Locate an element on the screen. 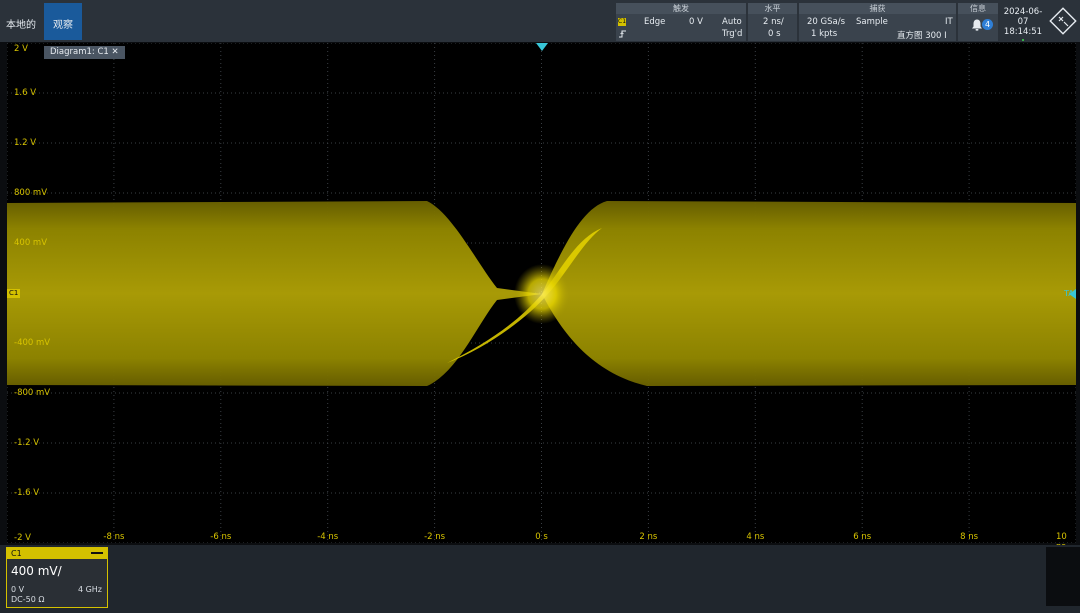 The width and height of the screenshot is (1080, 613). acquisition-panel: 捕获 20 GSa/s 1 kpts Sample 直方图 300 I IT is located at coordinates (877, 22).